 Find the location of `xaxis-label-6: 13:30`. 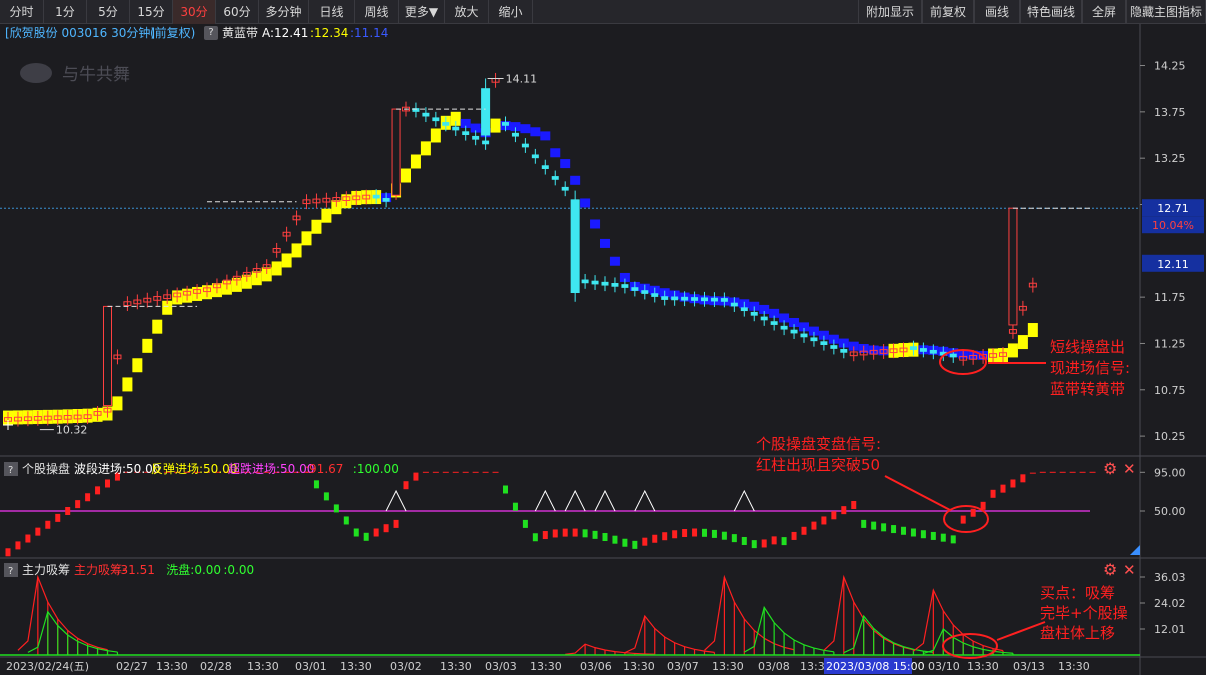

xaxis-label-6: 13:30 is located at coordinates (356, 666).